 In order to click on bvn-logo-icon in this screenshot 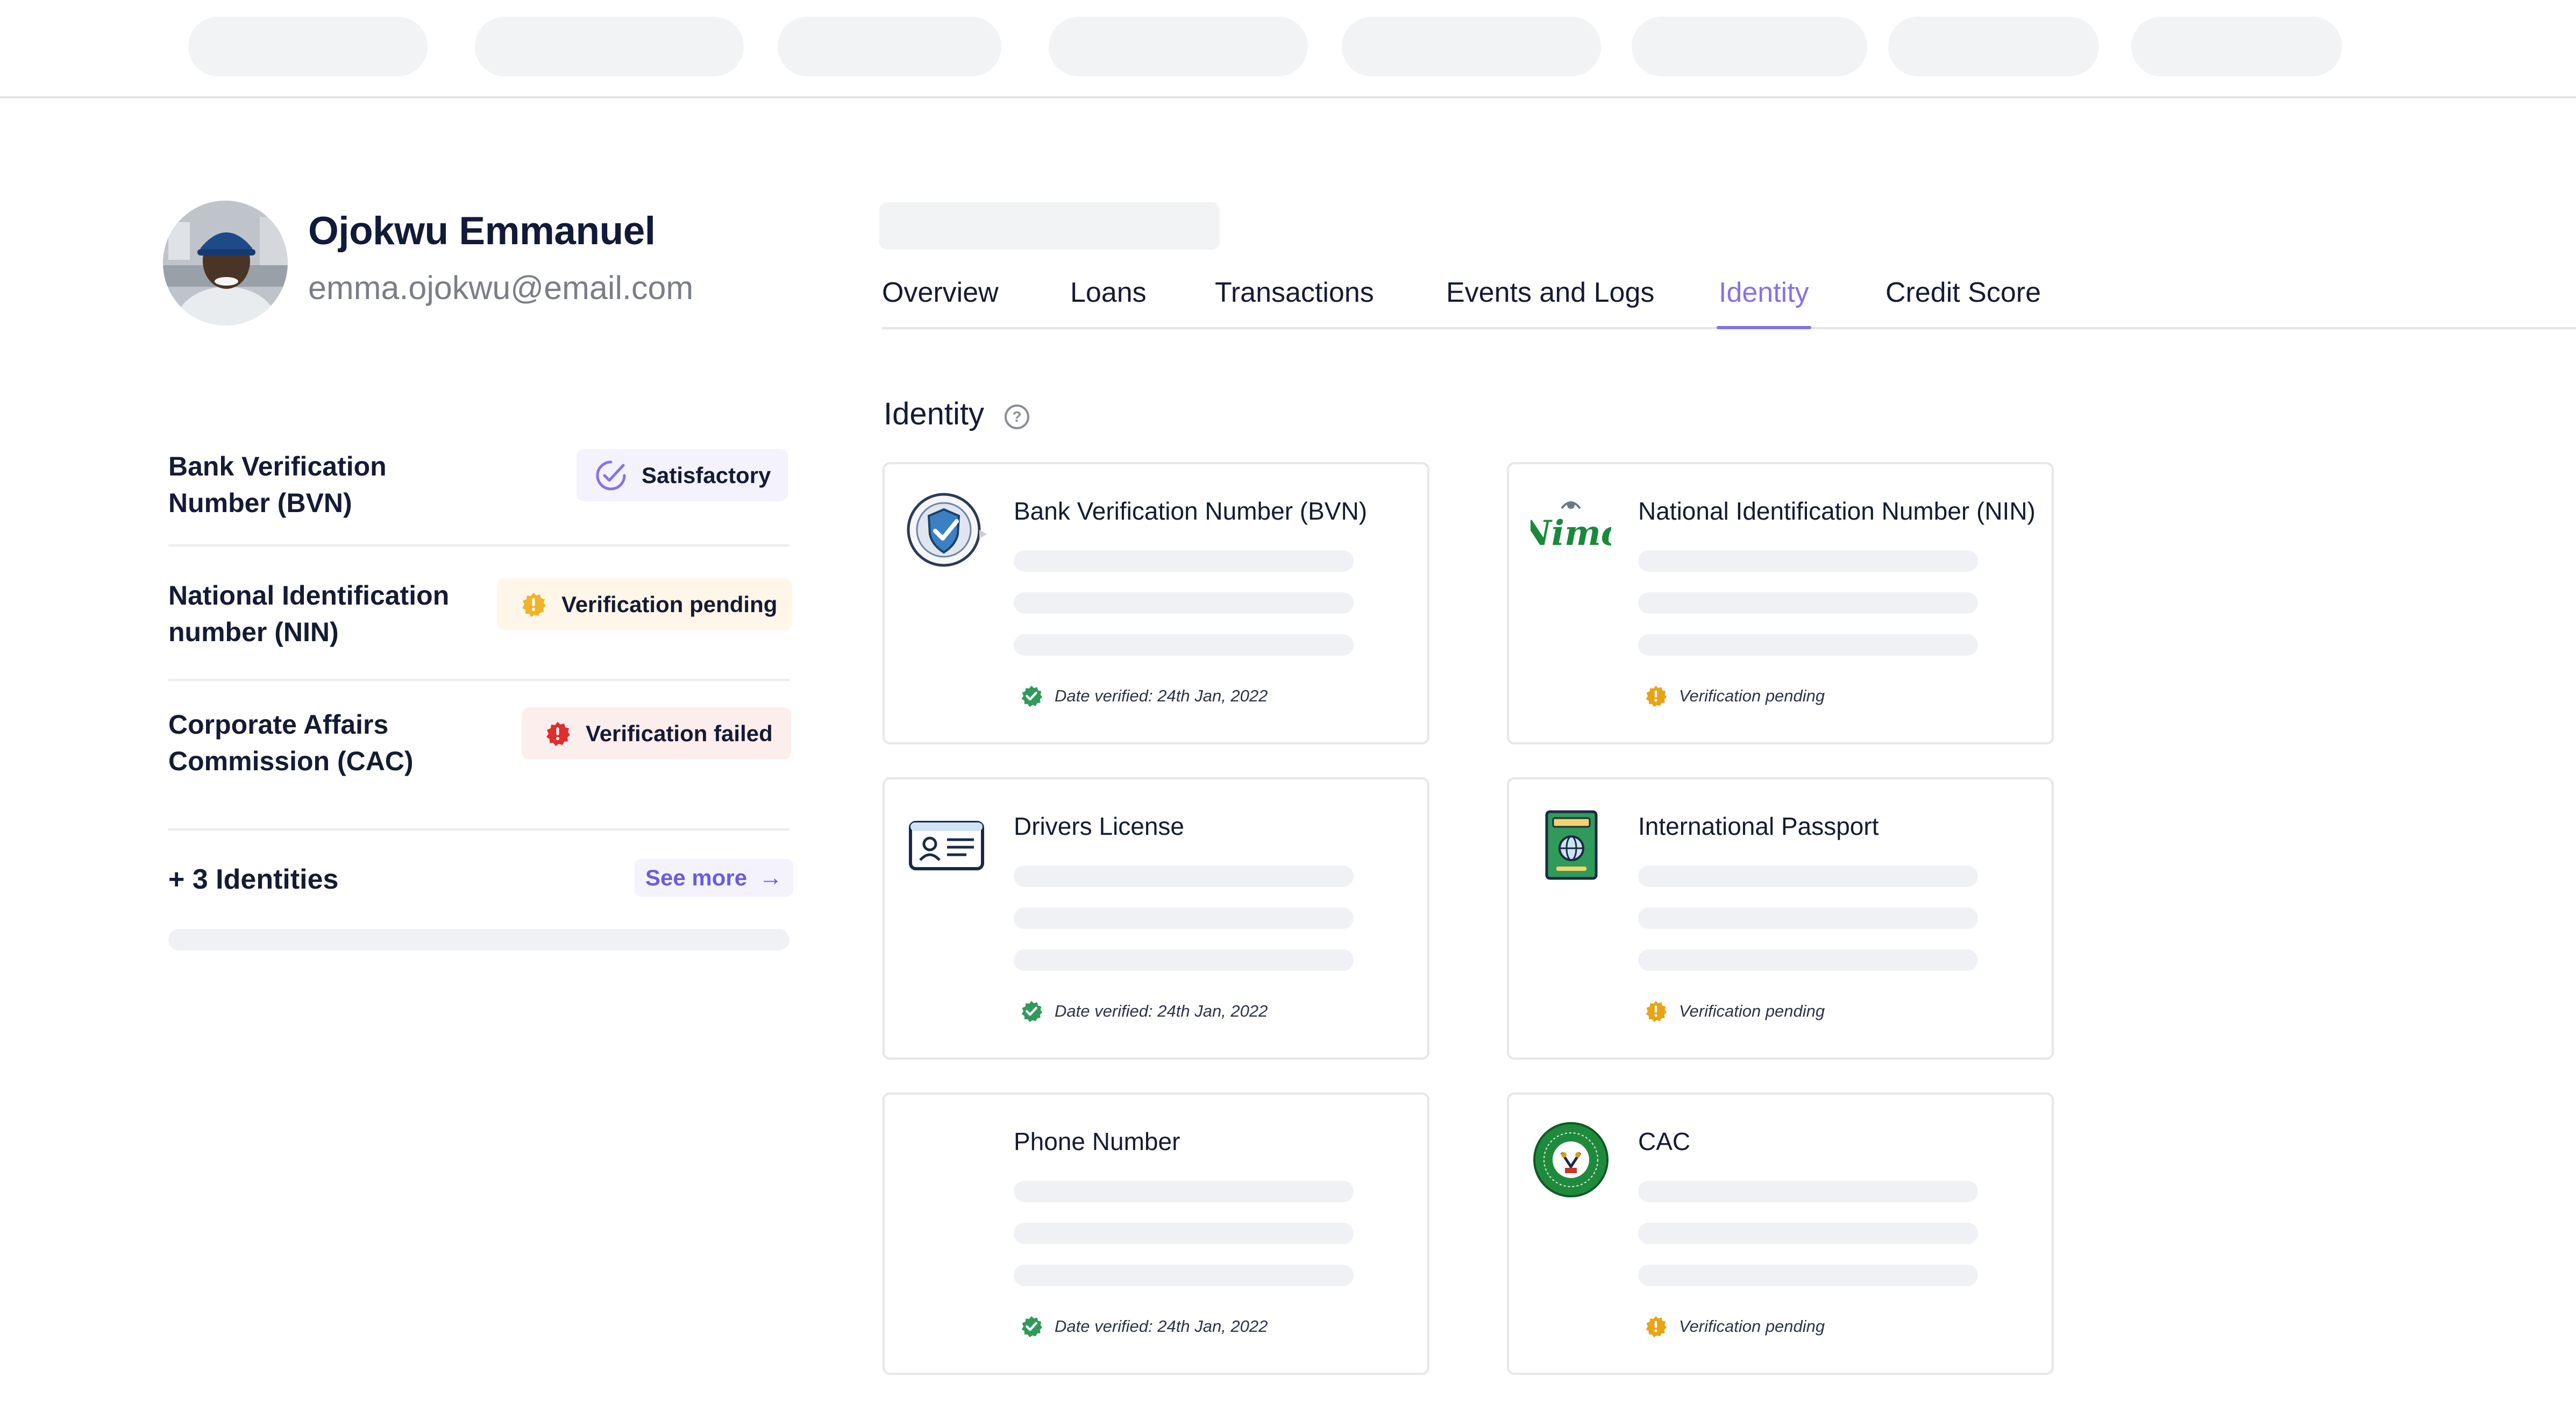, I will do `click(946, 529)`.